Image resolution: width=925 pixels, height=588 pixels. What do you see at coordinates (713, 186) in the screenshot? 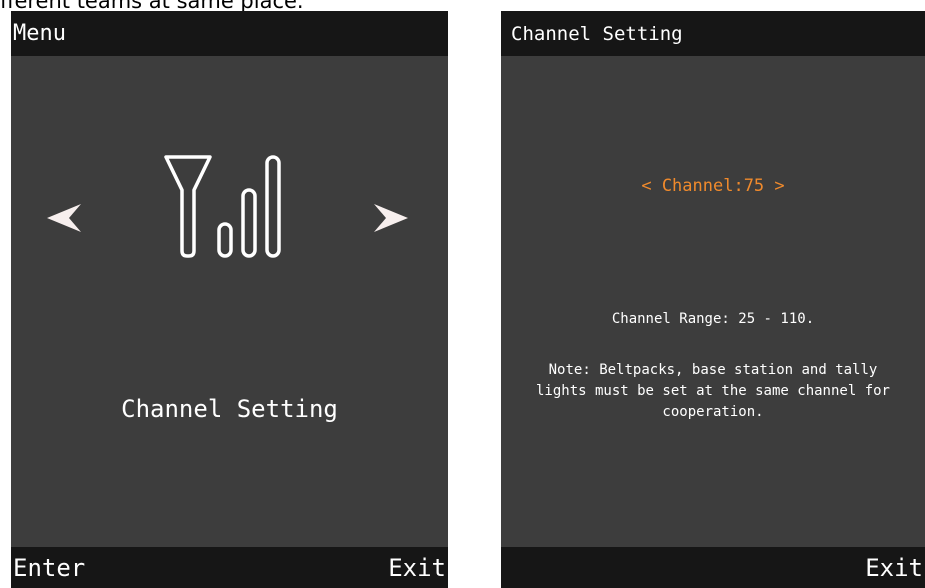
I see `channel-value-selector: < Channel:75 >` at bounding box center [713, 186].